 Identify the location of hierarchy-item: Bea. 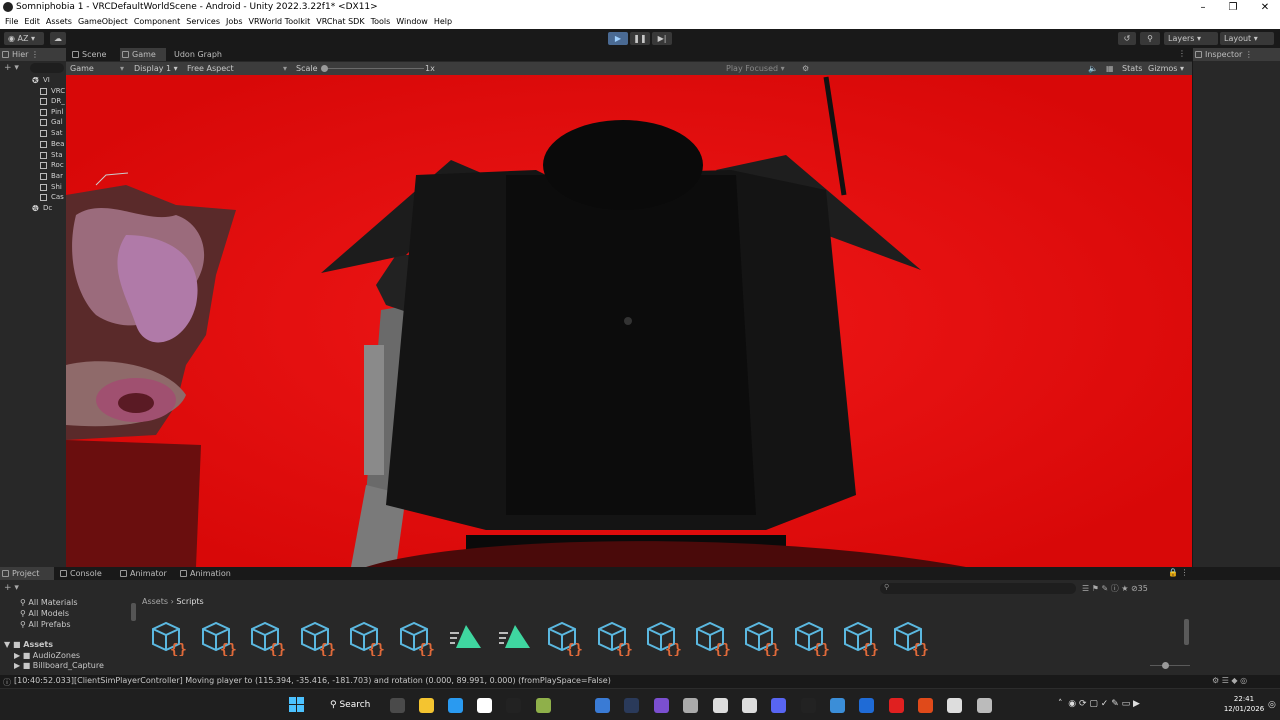
(33, 144).